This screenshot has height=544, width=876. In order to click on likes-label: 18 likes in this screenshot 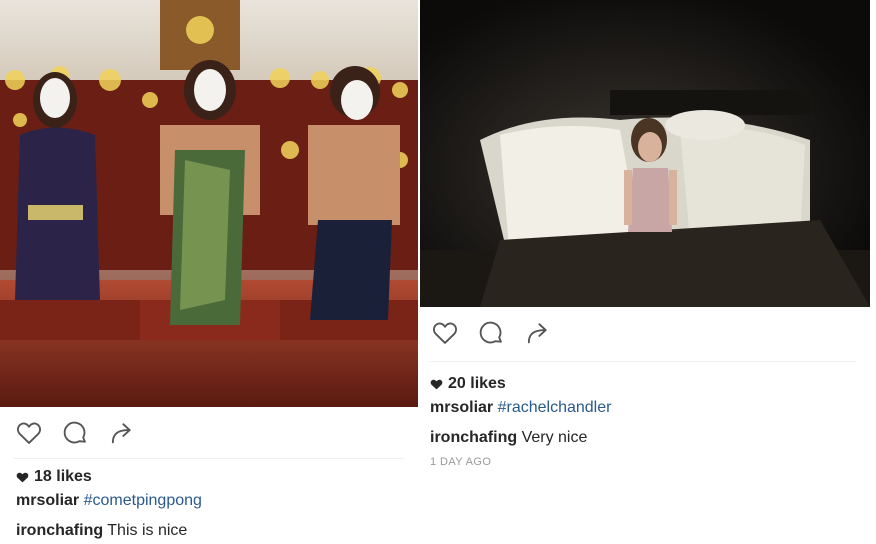, I will do `click(63, 476)`.